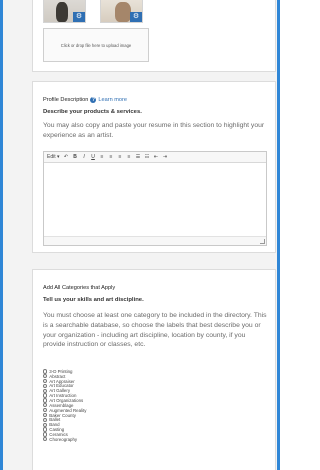 Image resolution: width=320 pixels, height=470 pixels. What do you see at coordinates (129, 157) in the screenshot?
I see `align-justify-icon: ≡` at bounding box center [129, 157].